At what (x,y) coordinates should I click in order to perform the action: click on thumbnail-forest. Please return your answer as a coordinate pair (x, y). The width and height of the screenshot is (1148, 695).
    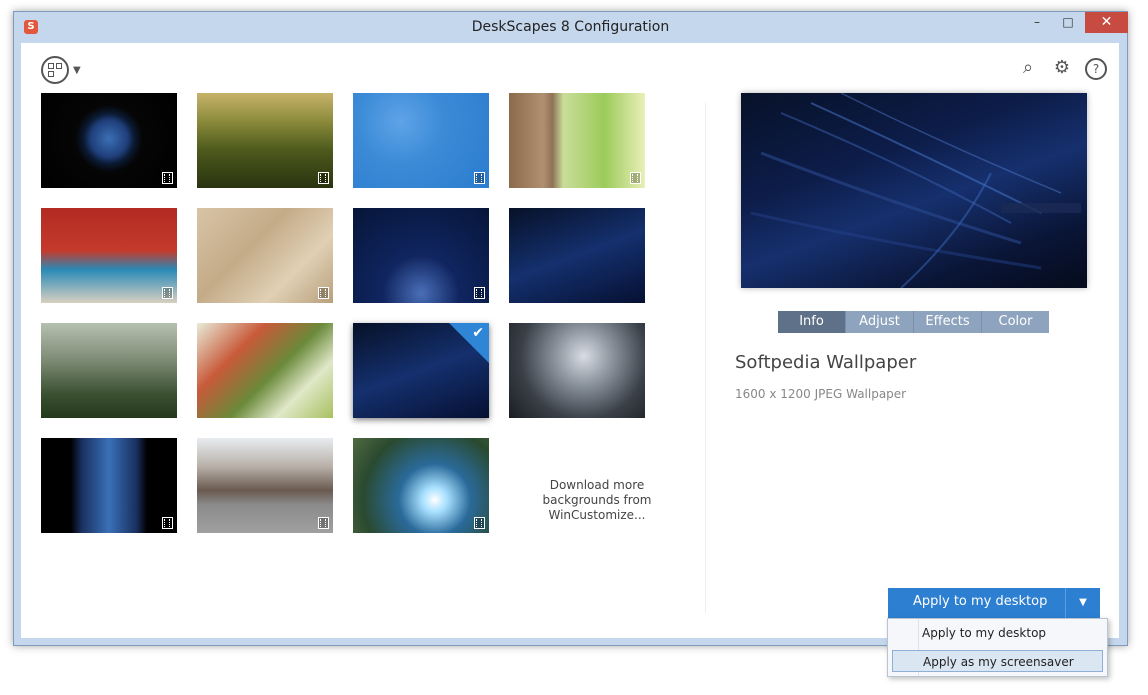
    Looking at the image, I should click on (109, 370).